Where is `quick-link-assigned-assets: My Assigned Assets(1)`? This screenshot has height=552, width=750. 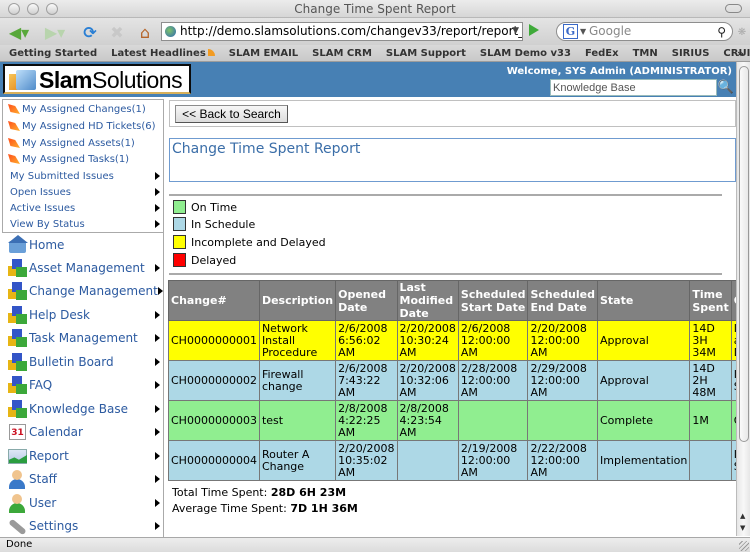
quick-link-assigned-assets: My Assigned Assets(1) is located at coordinates (71, 143).